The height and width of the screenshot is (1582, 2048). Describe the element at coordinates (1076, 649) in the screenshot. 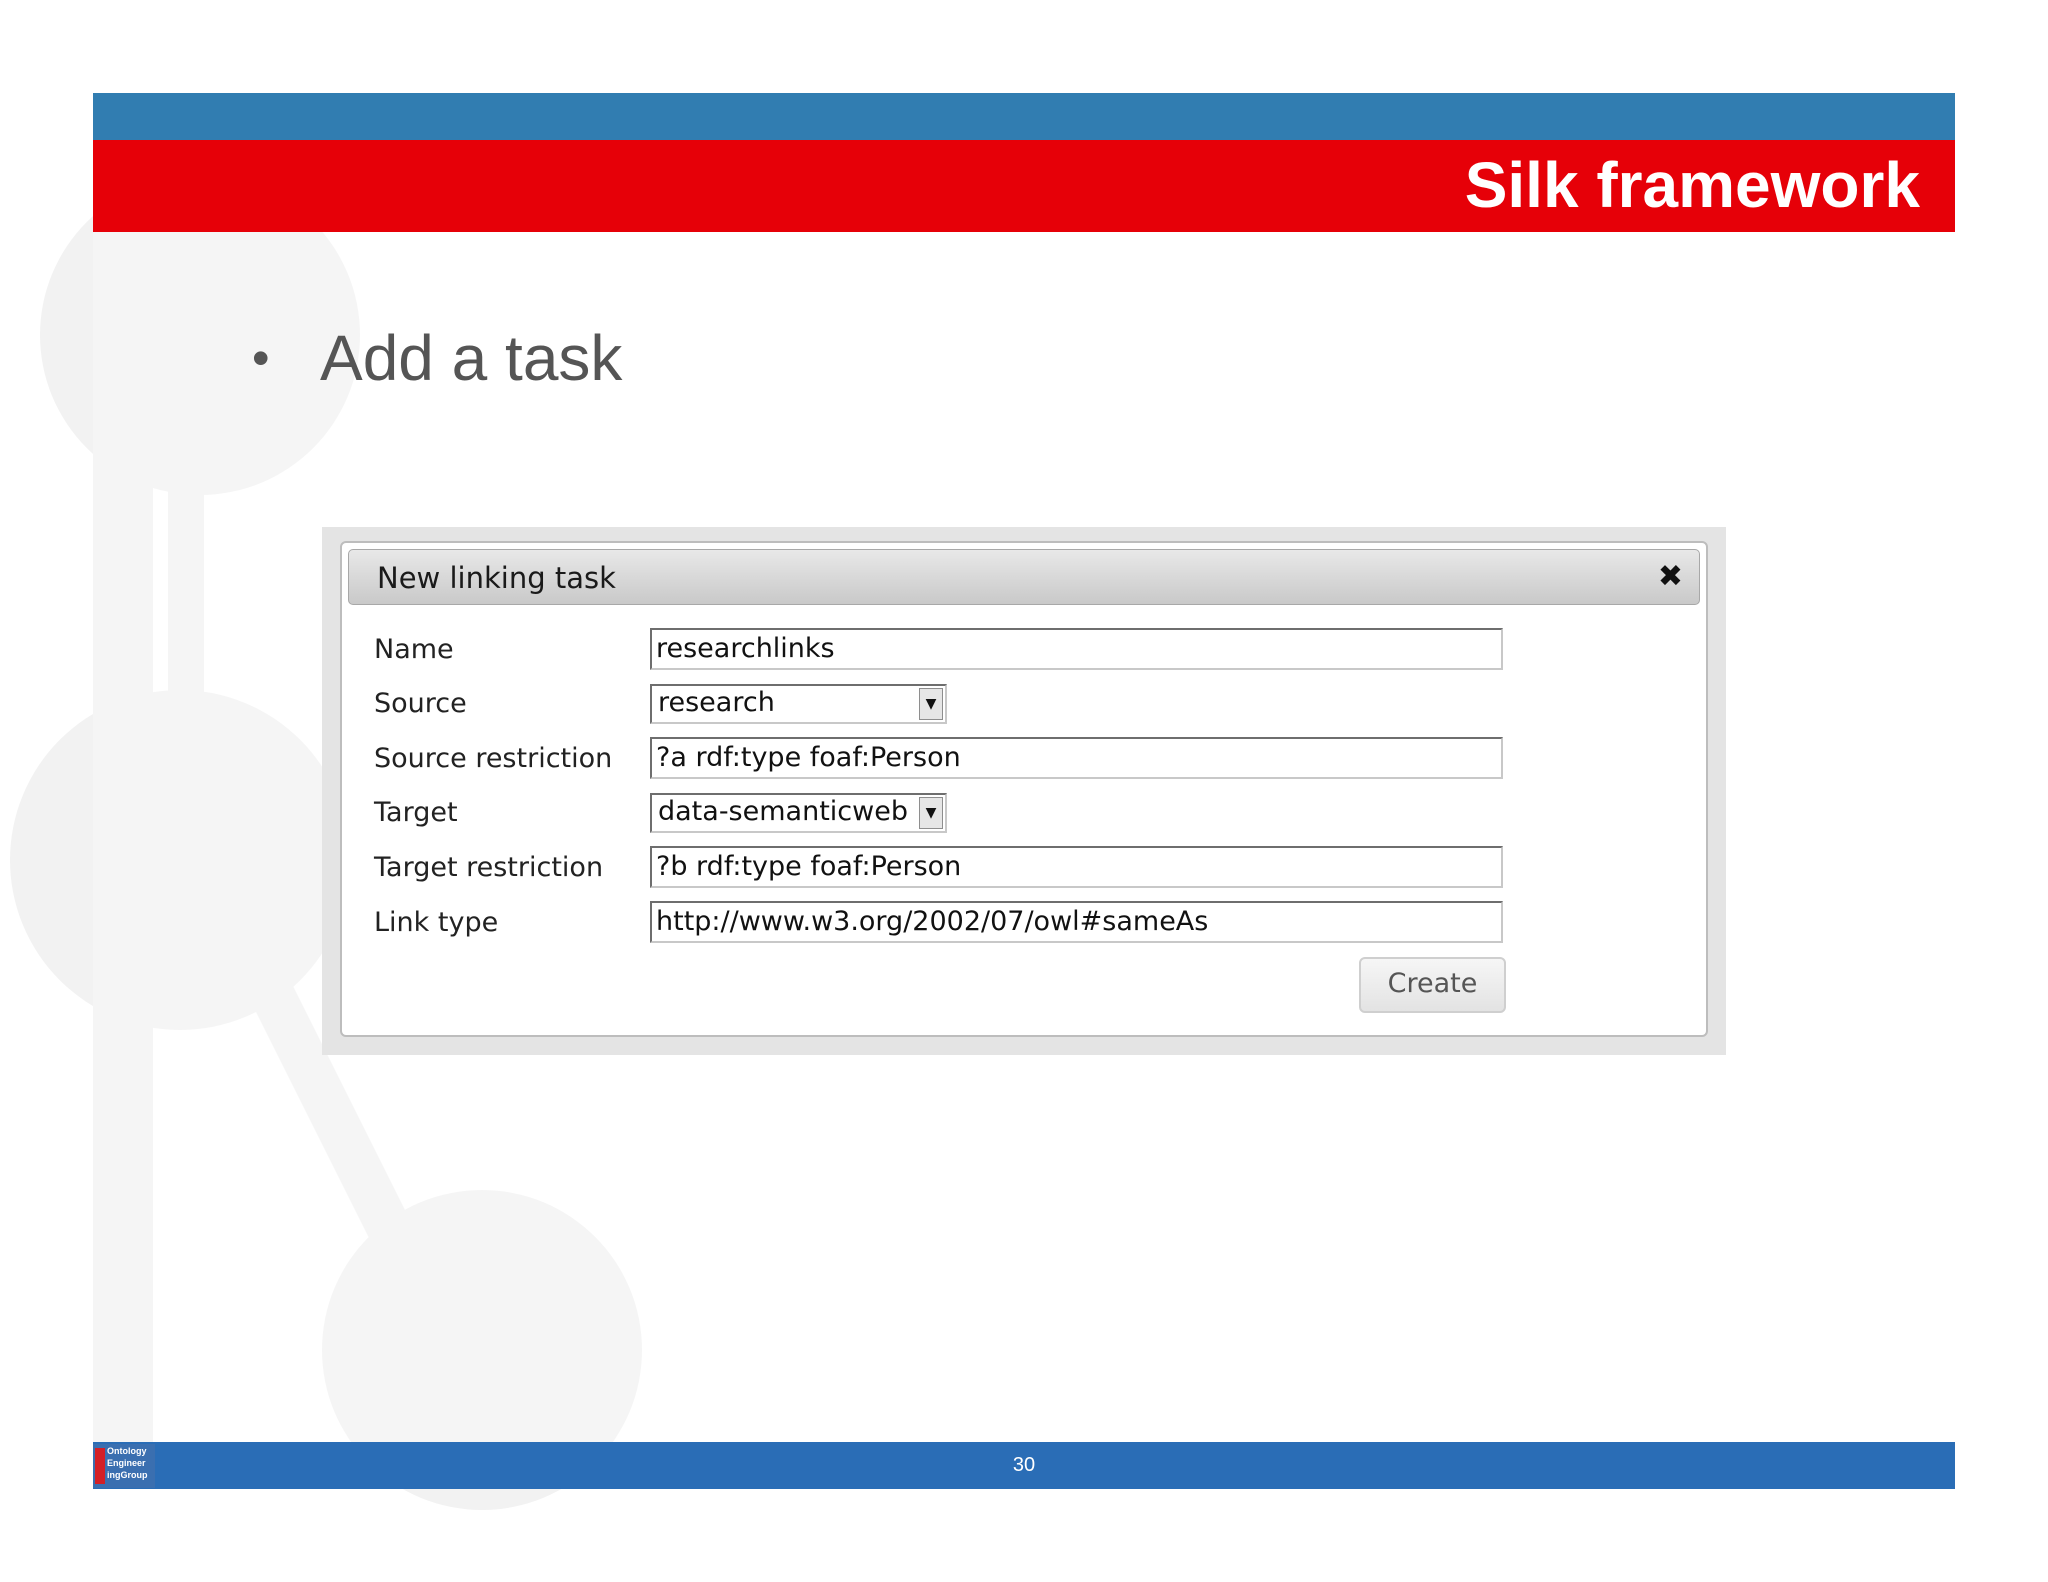

I see `name-input: researchlinks` at that location.